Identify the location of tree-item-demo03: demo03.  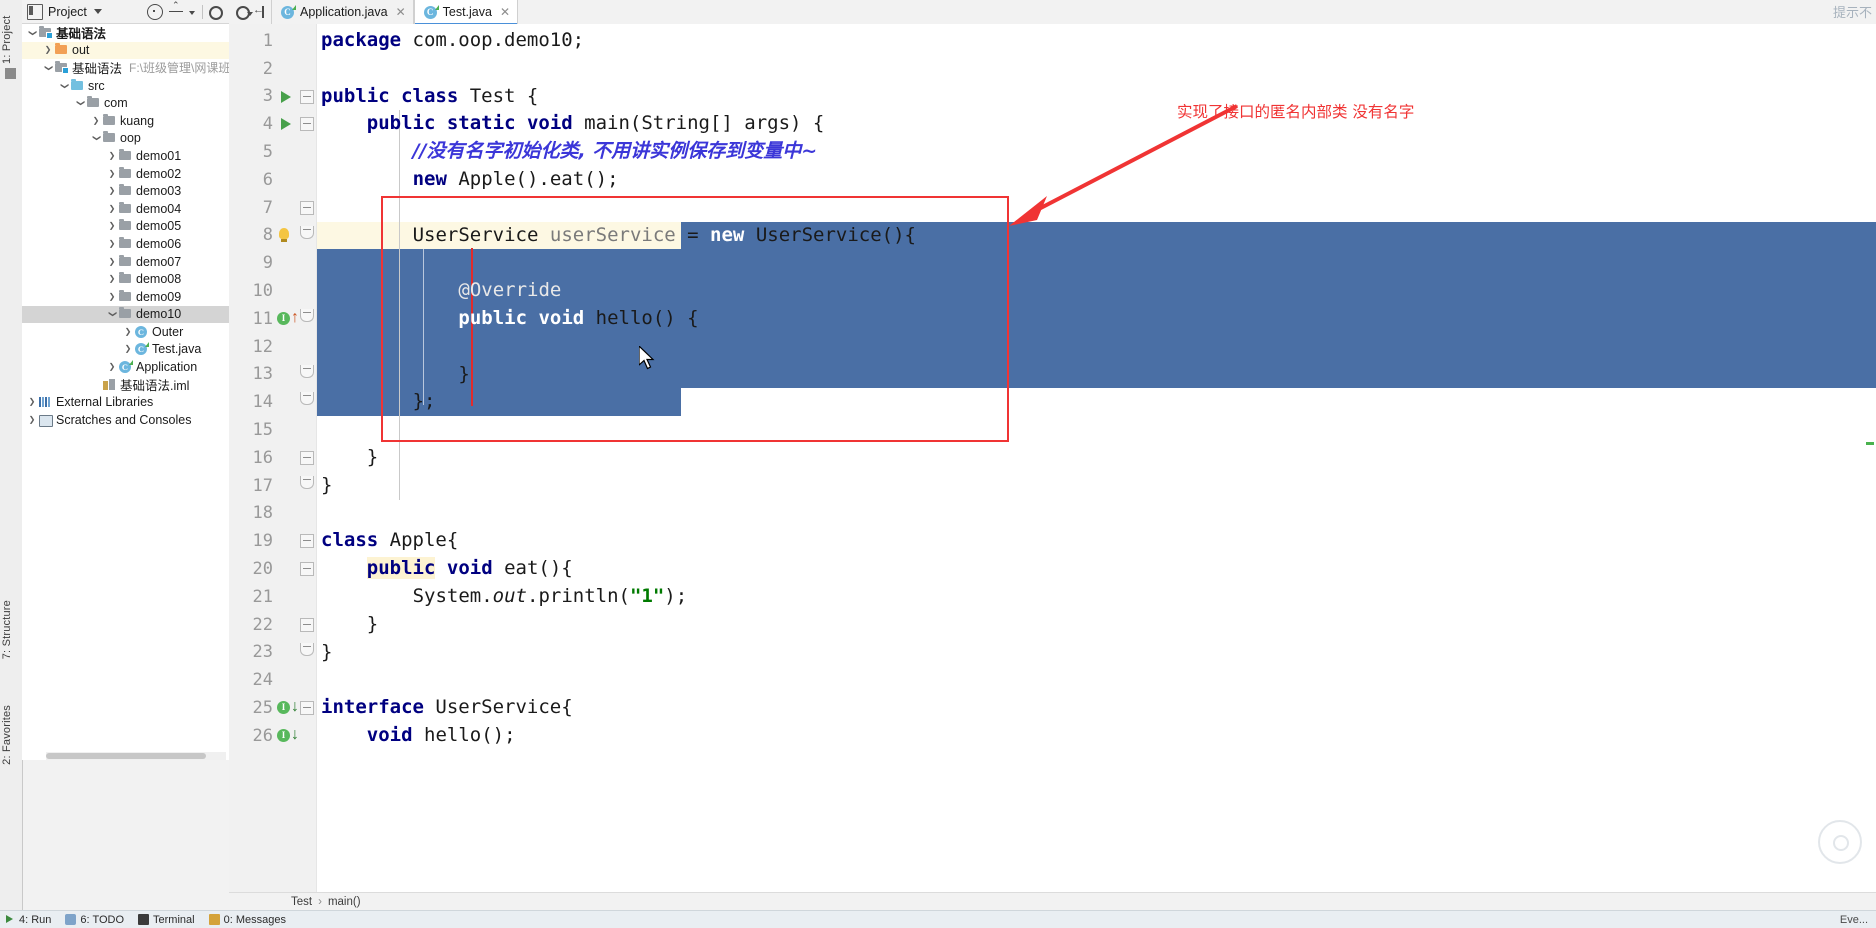
(125, 191).